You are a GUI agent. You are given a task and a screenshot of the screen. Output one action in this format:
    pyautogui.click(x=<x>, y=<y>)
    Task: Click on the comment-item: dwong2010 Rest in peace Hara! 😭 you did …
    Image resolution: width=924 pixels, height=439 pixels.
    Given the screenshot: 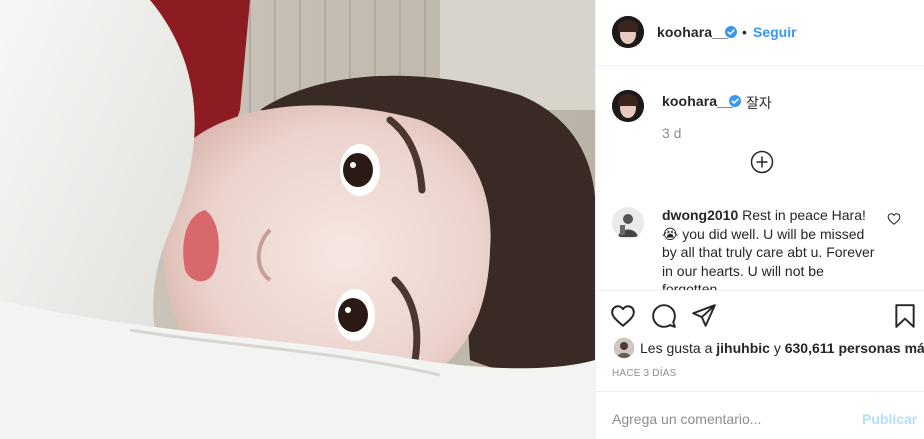 What is the action you would take?
    pyautogui.click(x=778, y=248)
    